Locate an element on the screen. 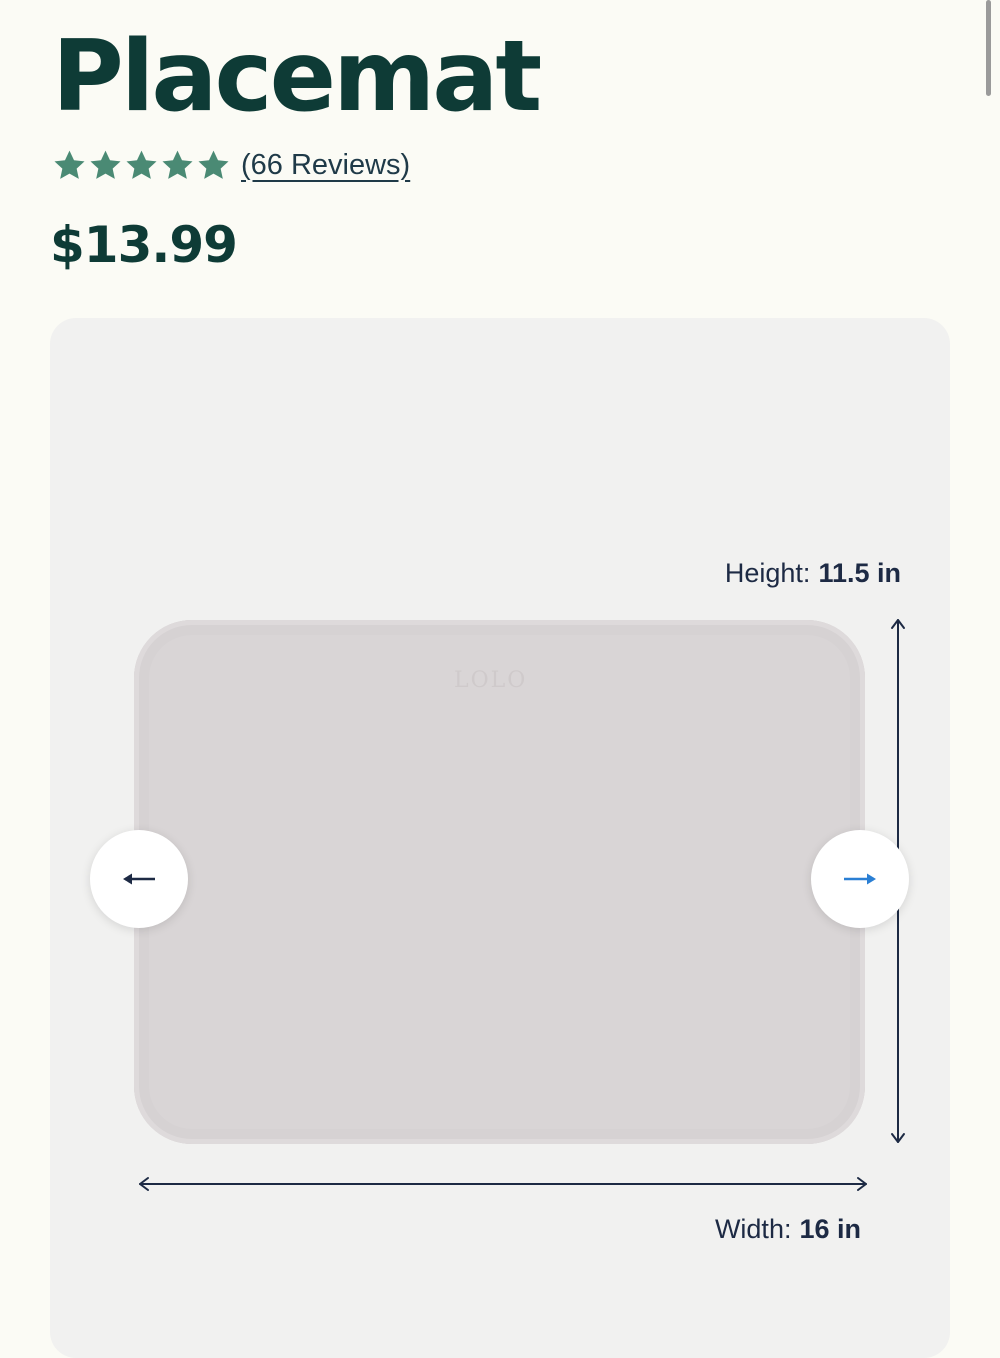 The width and height of the screenshot is (1000, 1358). reviews-link: (66 Reviews) is located at coordinates (325, 165).